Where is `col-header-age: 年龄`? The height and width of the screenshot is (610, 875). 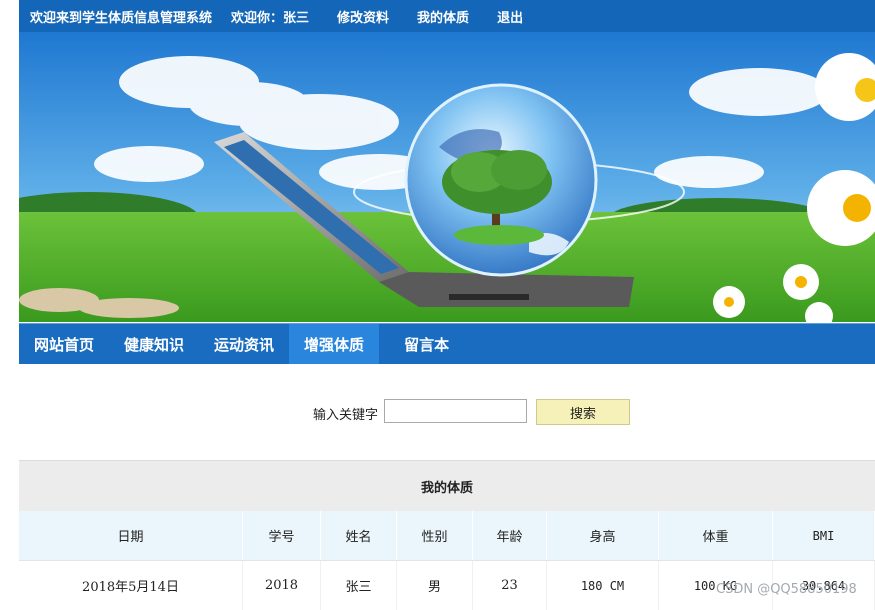 col-header-age: 年龄 is located at coordinates (510, 535).